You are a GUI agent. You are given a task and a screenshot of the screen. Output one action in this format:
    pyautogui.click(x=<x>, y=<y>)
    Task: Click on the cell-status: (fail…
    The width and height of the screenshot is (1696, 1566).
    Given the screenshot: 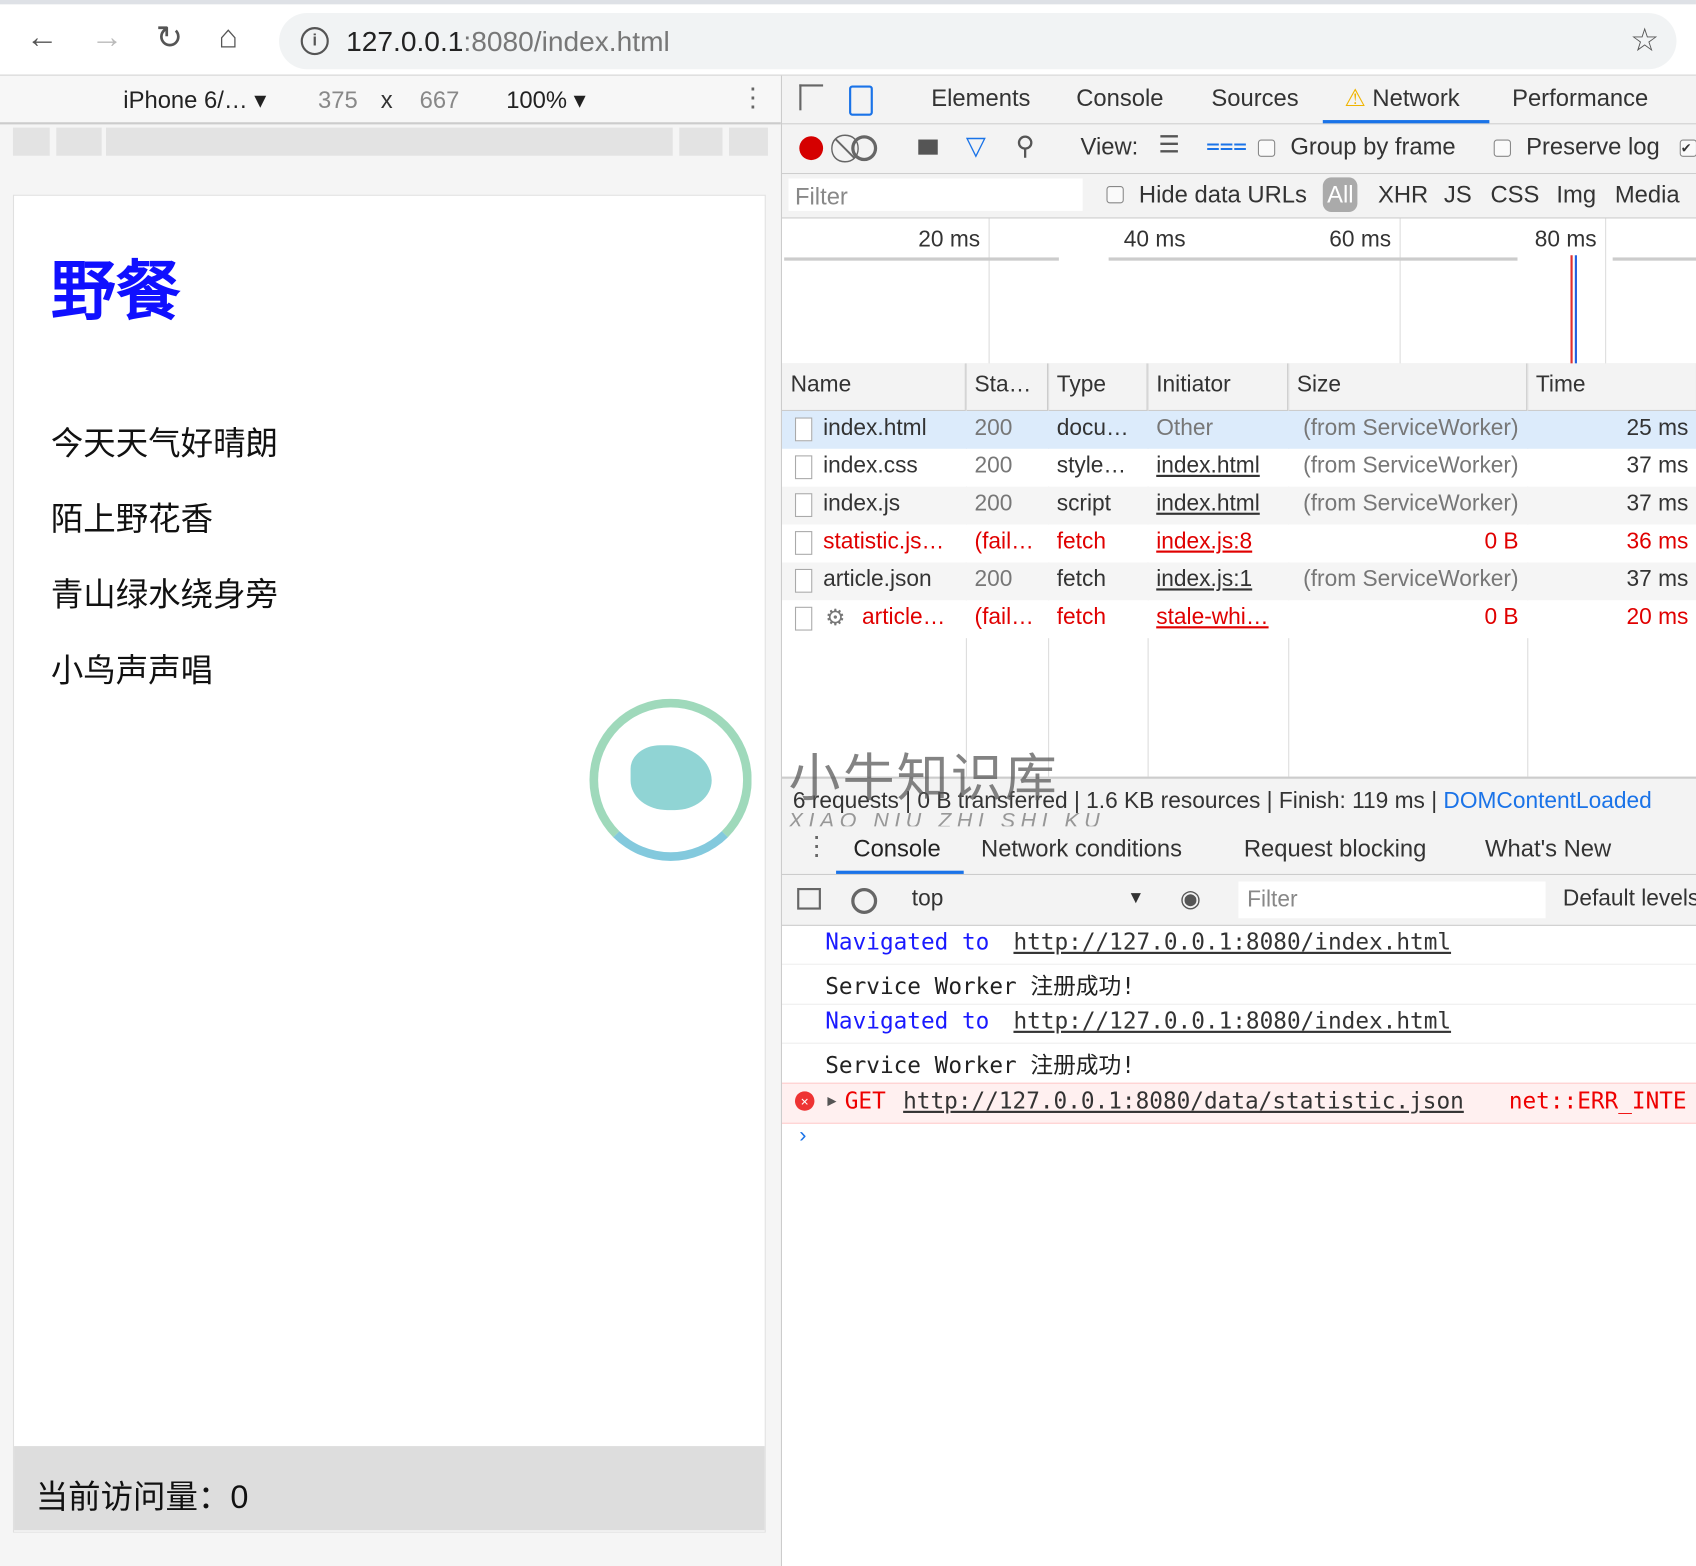 What is the action you would take?
    pyautogui.click(x=1004, y=617)
    